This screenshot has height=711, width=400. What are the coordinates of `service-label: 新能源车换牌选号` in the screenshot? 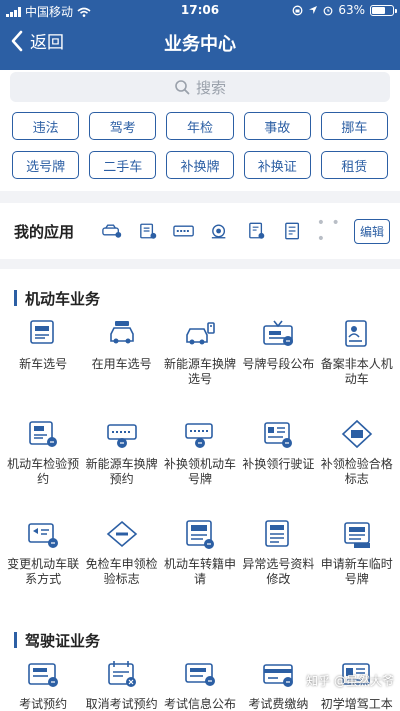 It's located at (199, 371).